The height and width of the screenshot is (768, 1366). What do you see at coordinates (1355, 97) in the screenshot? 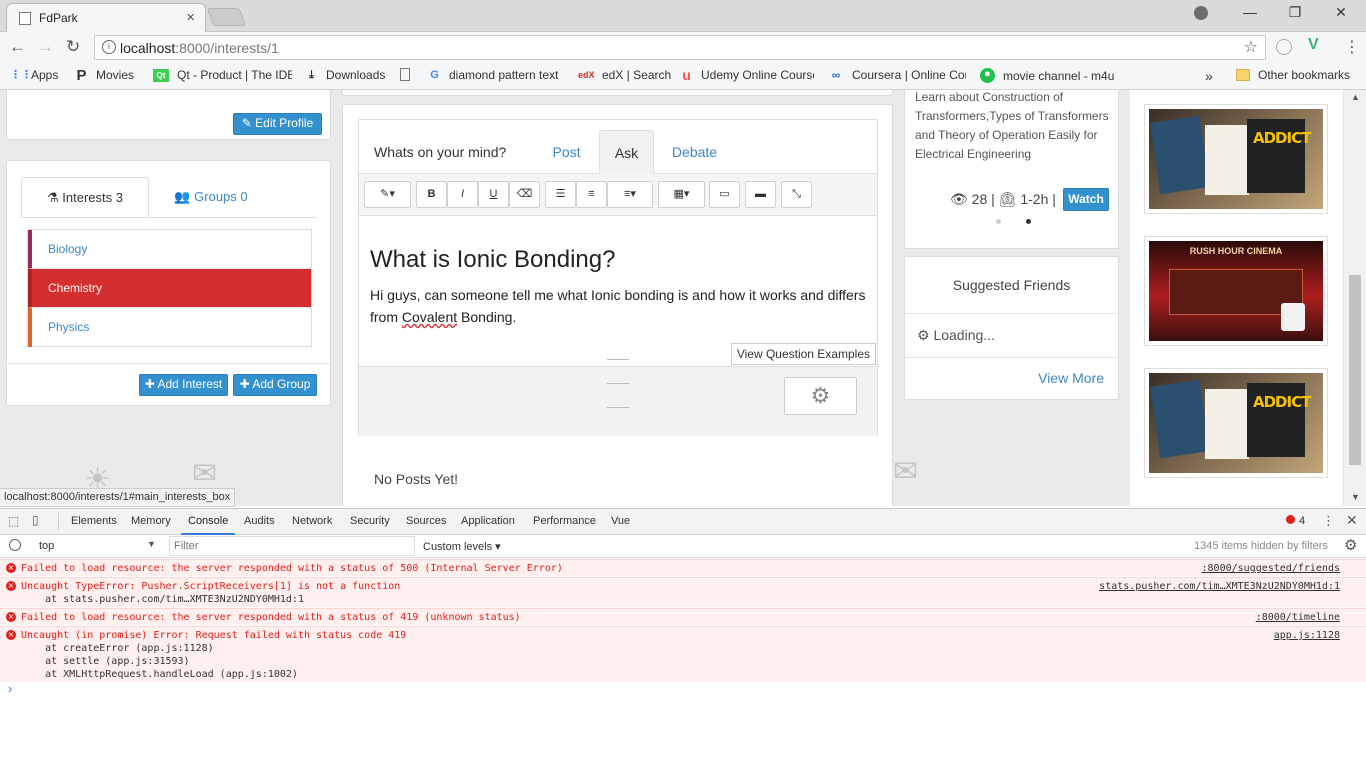
I see `scroll-up-icon: ▲` at bounding box center [1355, 97].